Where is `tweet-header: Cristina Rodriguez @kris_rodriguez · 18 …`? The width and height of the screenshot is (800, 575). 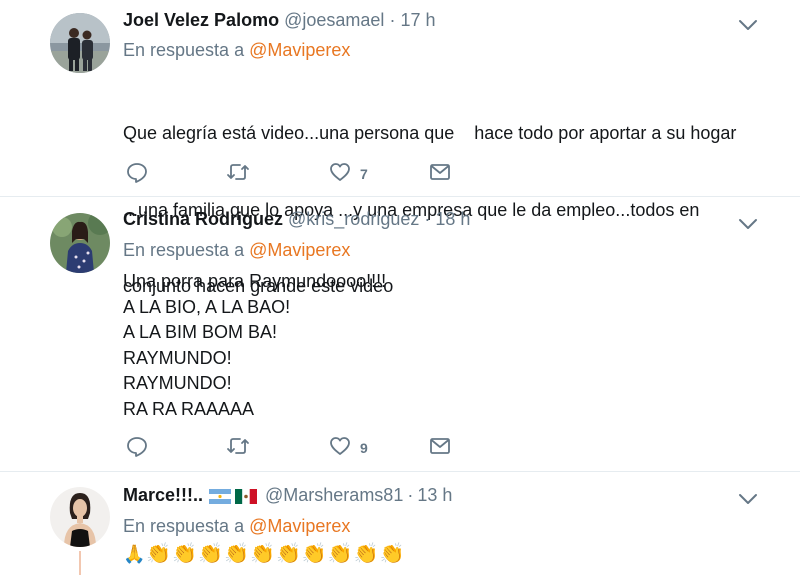
tweet-header: Cristina Rodriguez @kris_rodriguez · 18 … is located at coordinates (296, 219).